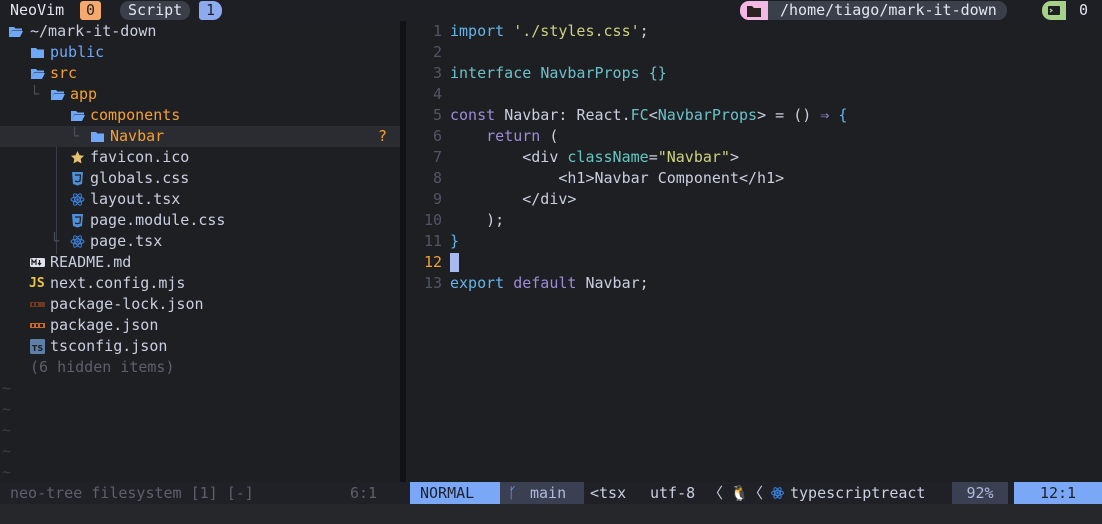 The height and width of the screenshot is (524, 1102). What do you see at coordinates (551, 514) in the screenshot?
I see `command-line` at bounding box center [551, 514].